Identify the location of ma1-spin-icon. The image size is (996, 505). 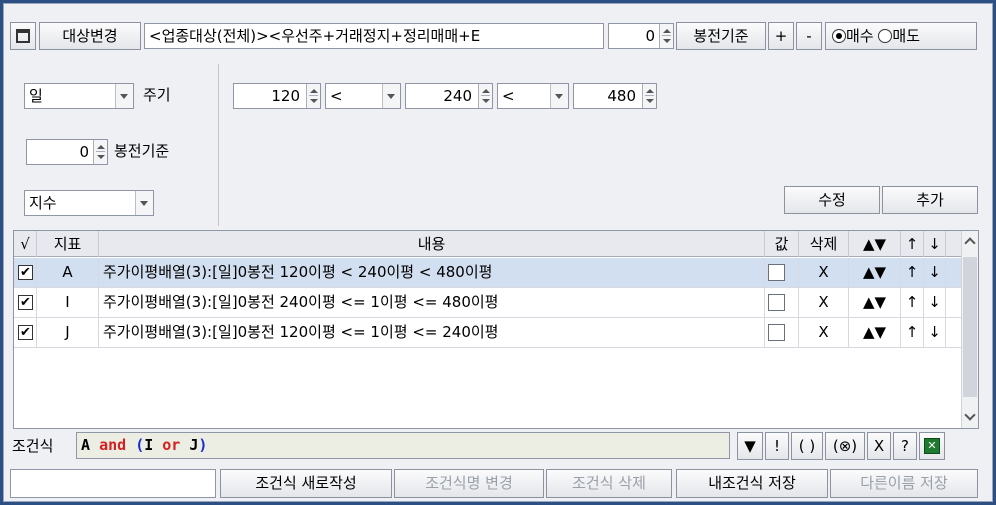
(313, 96).